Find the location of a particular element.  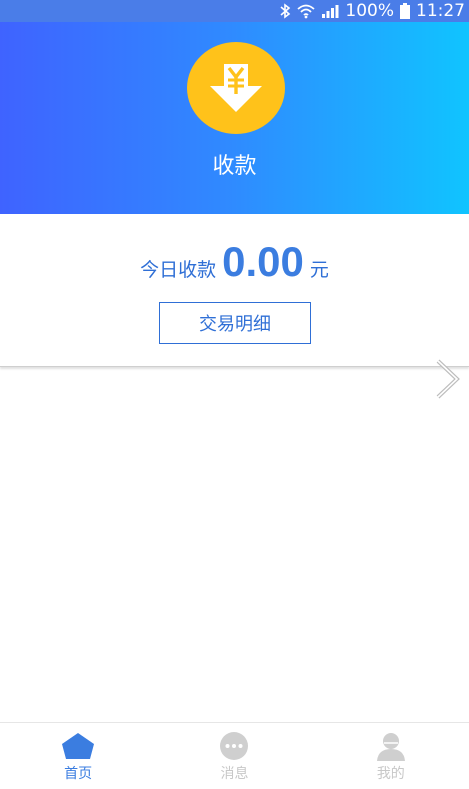

profile-icon is located at coordinates (391, 746).